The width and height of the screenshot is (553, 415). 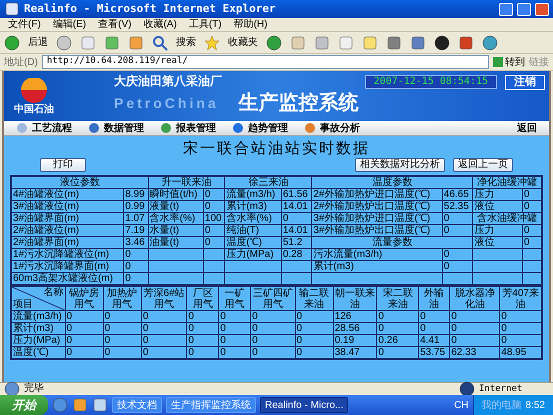 I want to click on column-header: 锅炉房用气, so click(x=84, y=298).